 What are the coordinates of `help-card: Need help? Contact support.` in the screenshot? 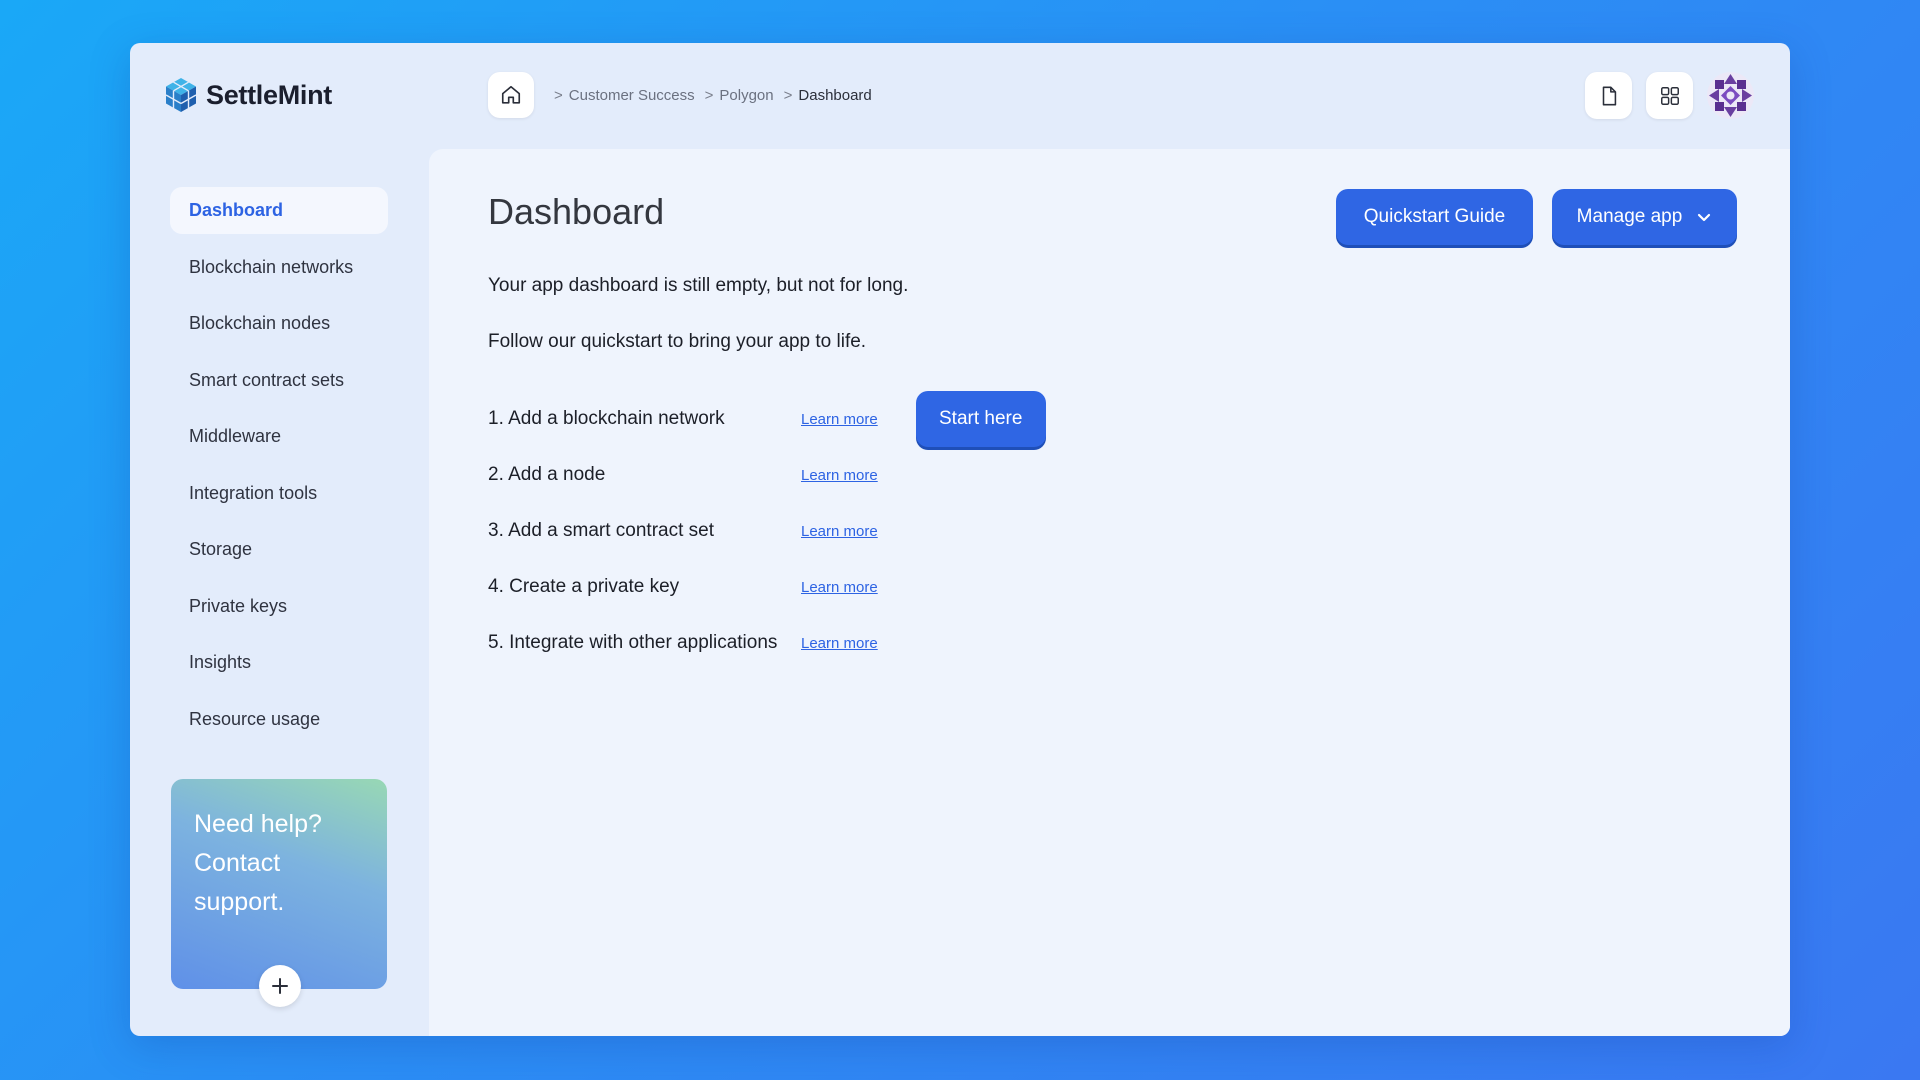 It's located at (279, 893).